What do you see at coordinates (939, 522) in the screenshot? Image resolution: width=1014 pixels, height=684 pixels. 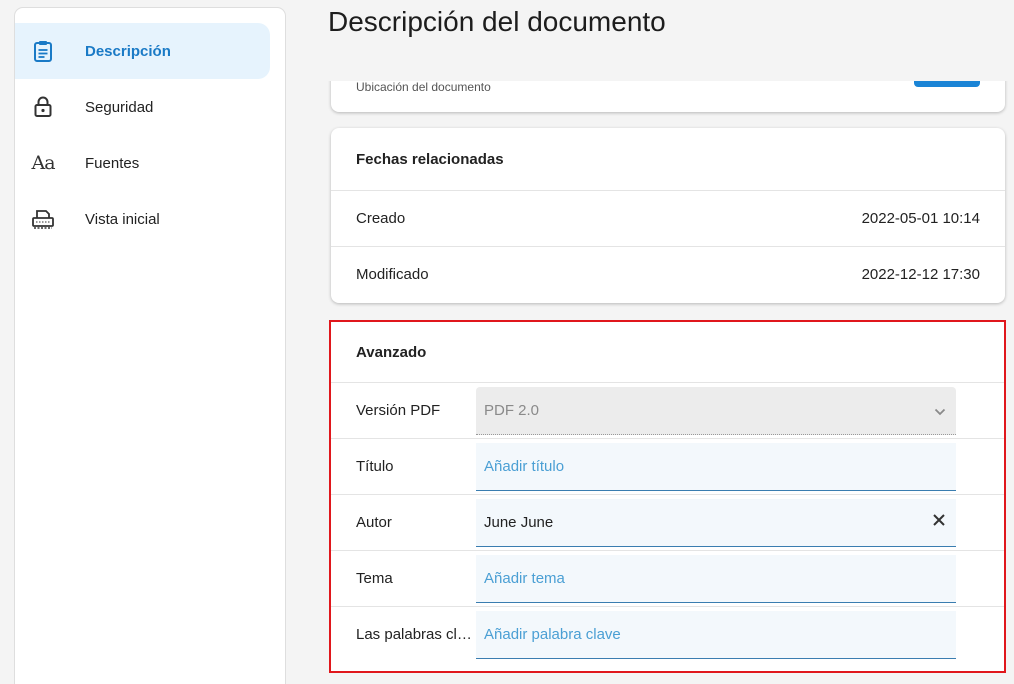 I see `close-icon` at bounding box center [939, 522].